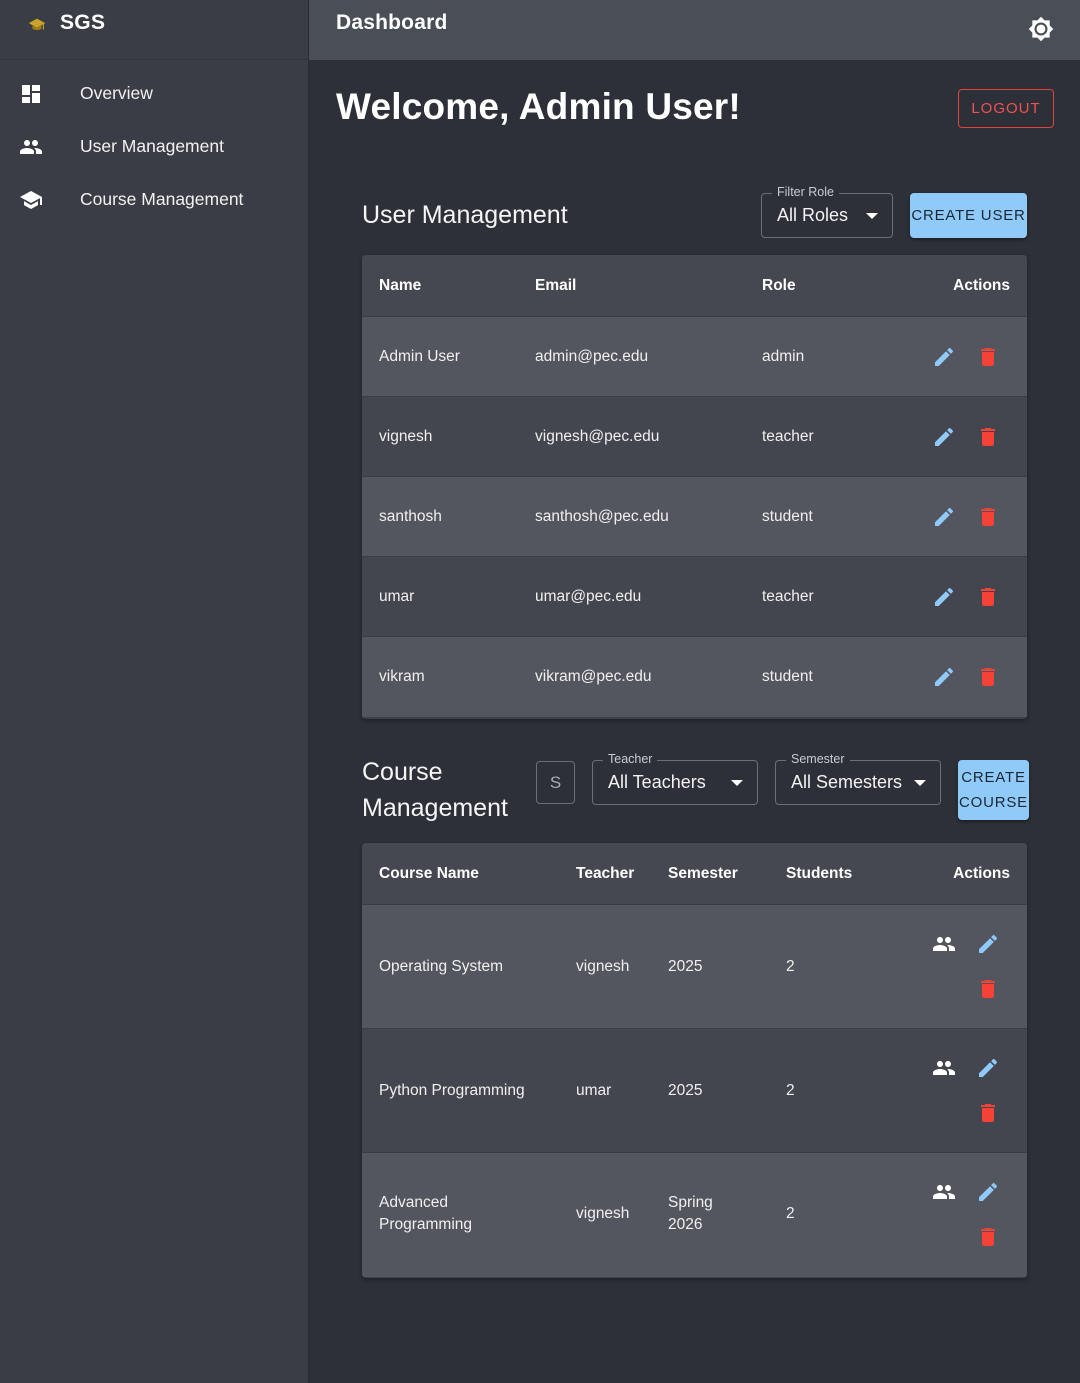 The height and width of the screenshot is (1383, 1080). I want to click on role-filter-label: Filter Role, so click(805, 192).